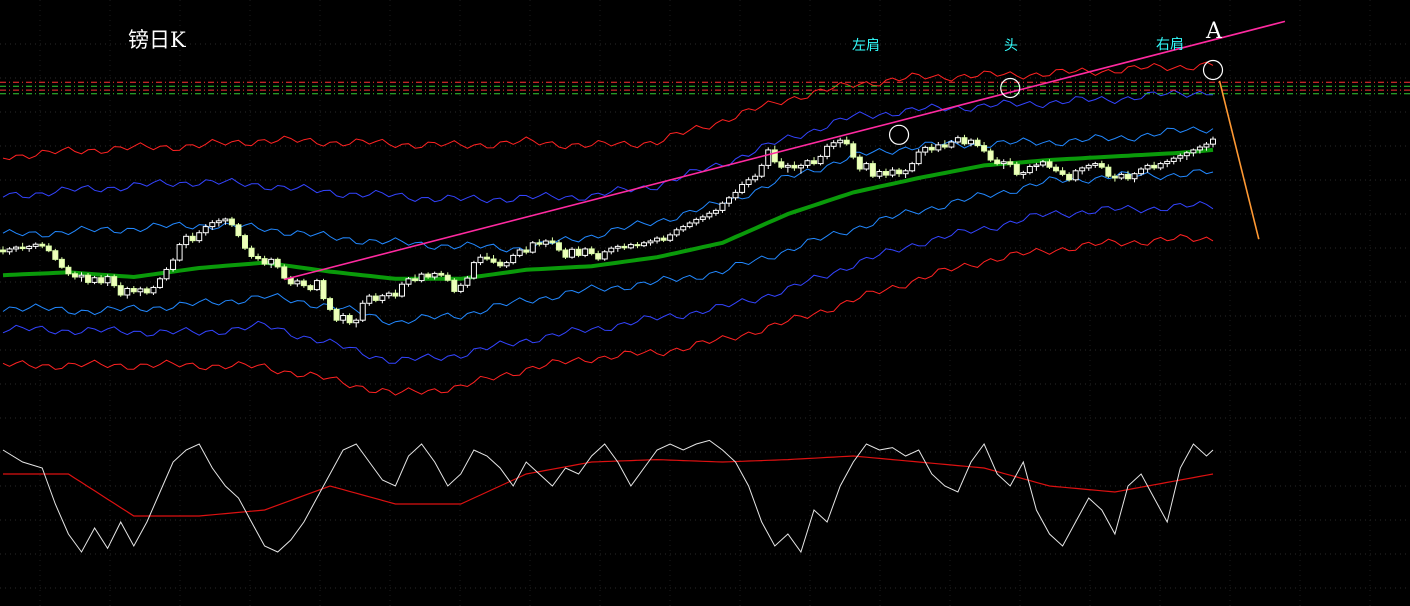  I want to click on chart-title: 镑日K, so click(157, 40).